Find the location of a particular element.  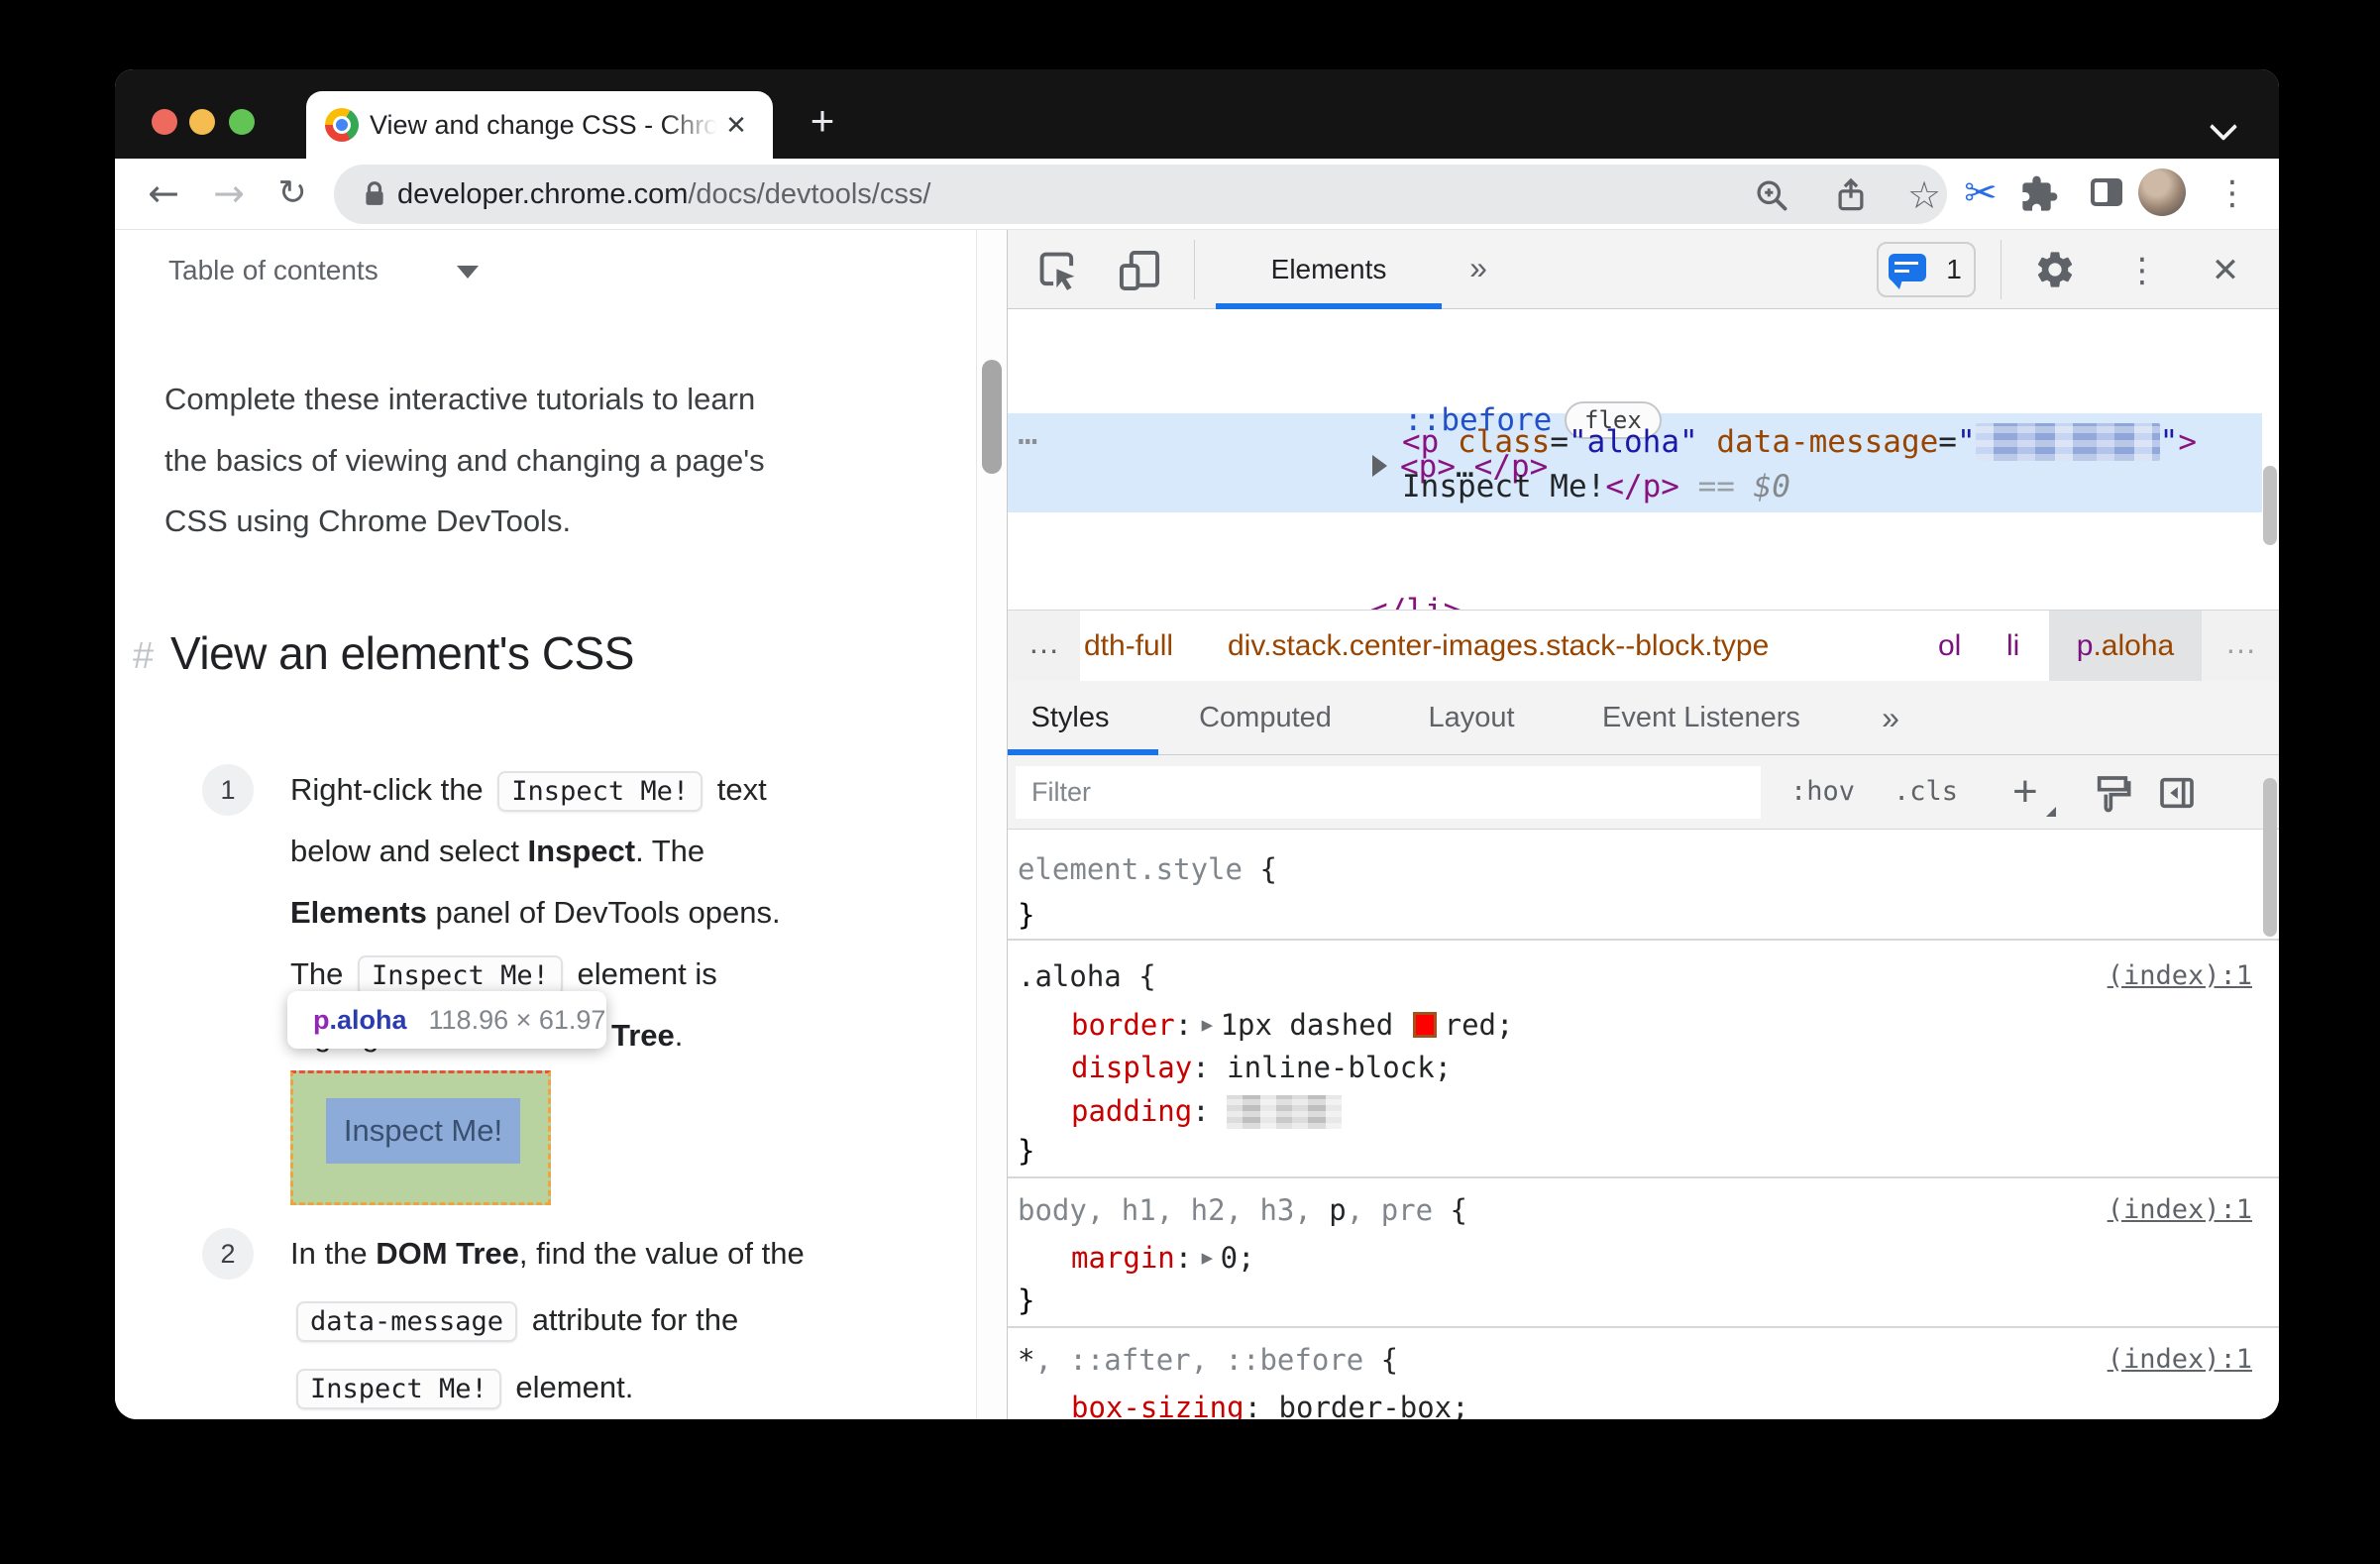

rule-divider is located at coordinates (1643, 1327).